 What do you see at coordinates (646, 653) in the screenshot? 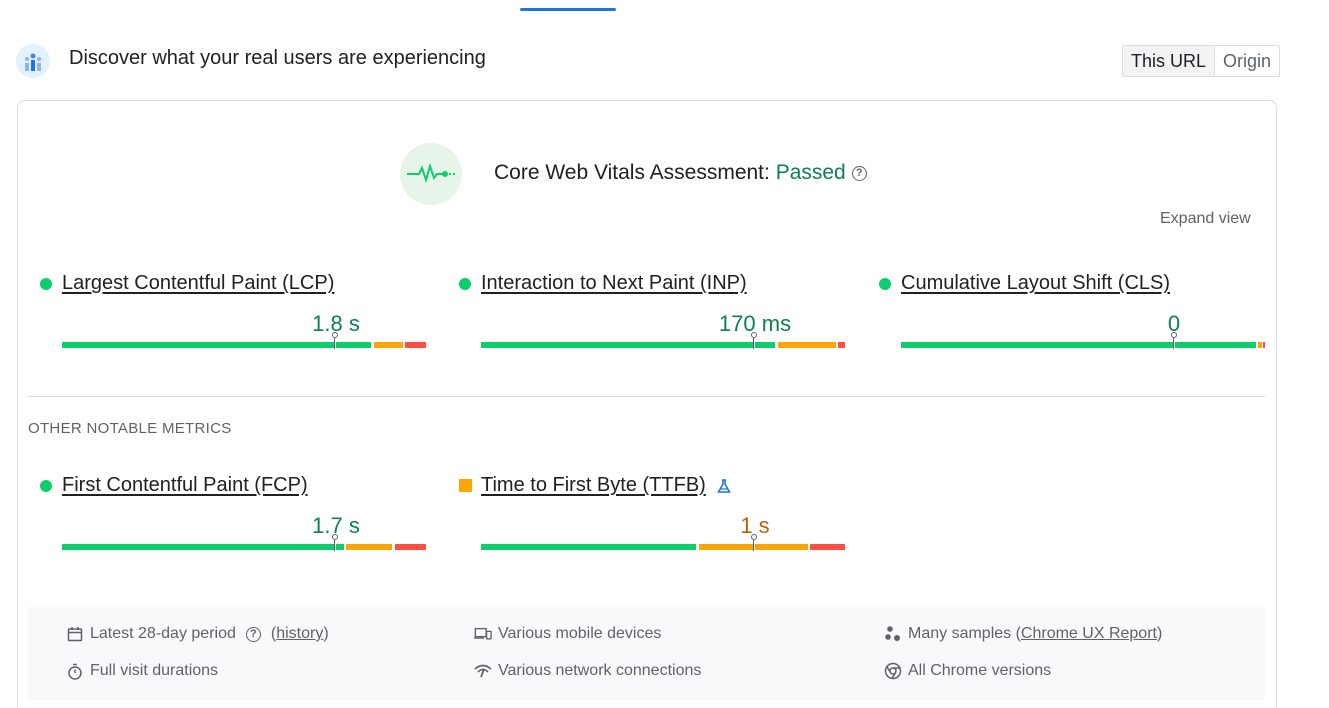
I see `collection-info-panel` at bounding box center [646, 653].